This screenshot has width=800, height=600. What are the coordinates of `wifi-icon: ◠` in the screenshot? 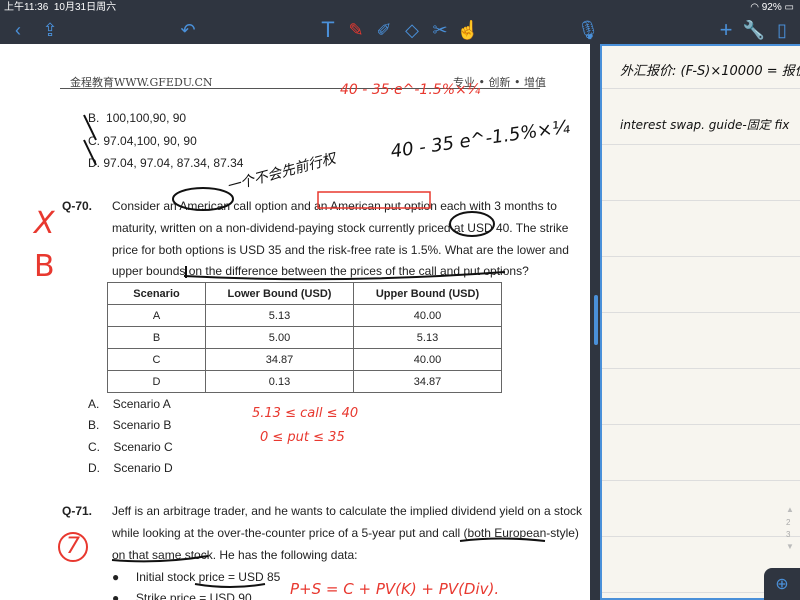 It's located at (754, 7).